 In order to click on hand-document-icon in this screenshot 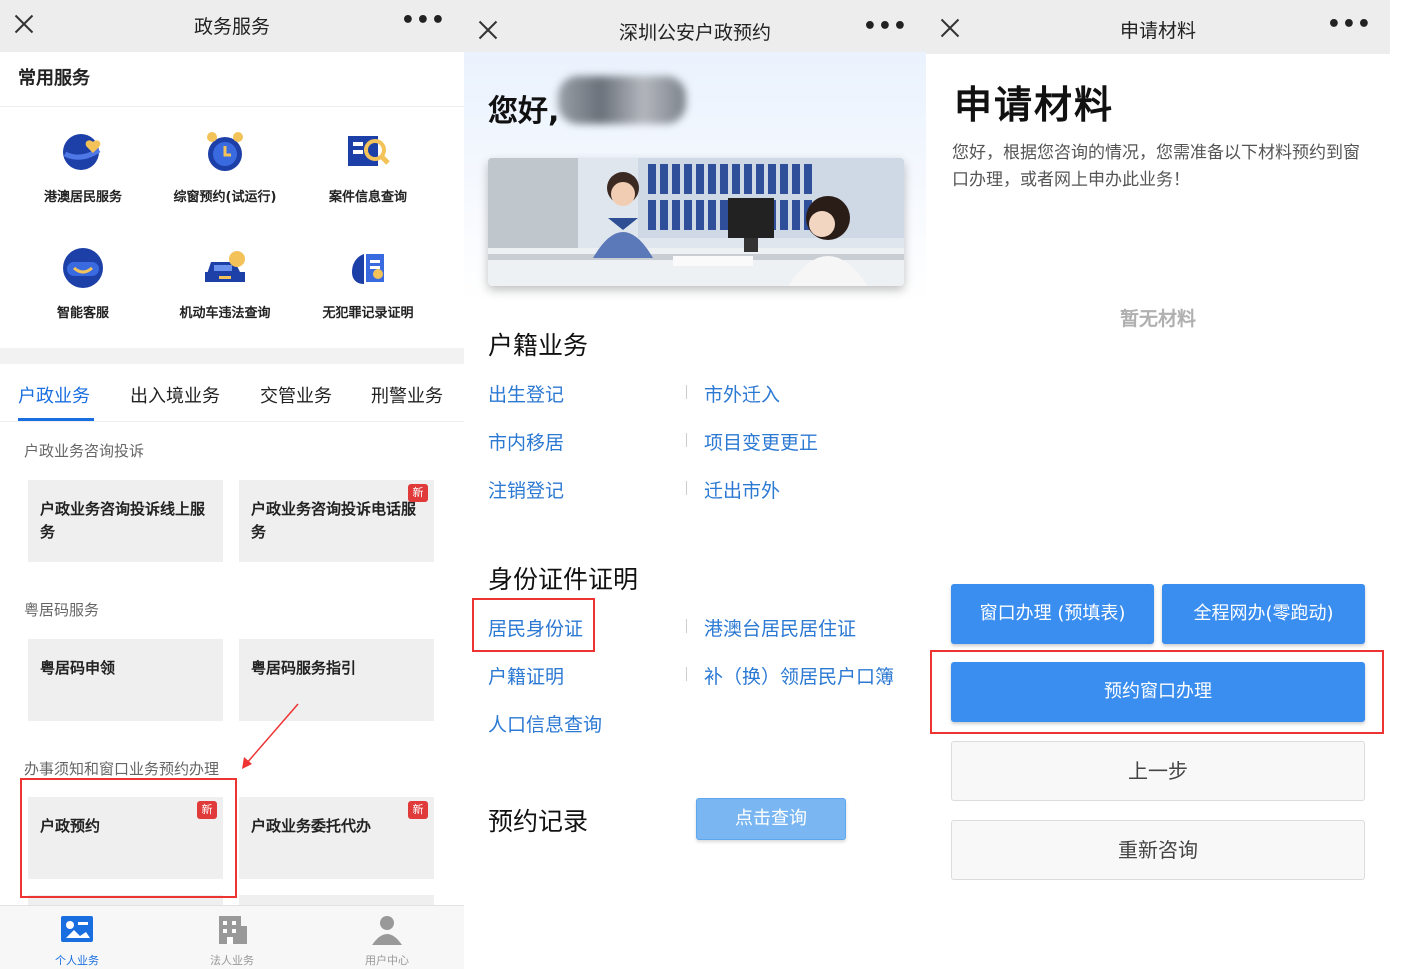, I will do `click(368, 268)`.